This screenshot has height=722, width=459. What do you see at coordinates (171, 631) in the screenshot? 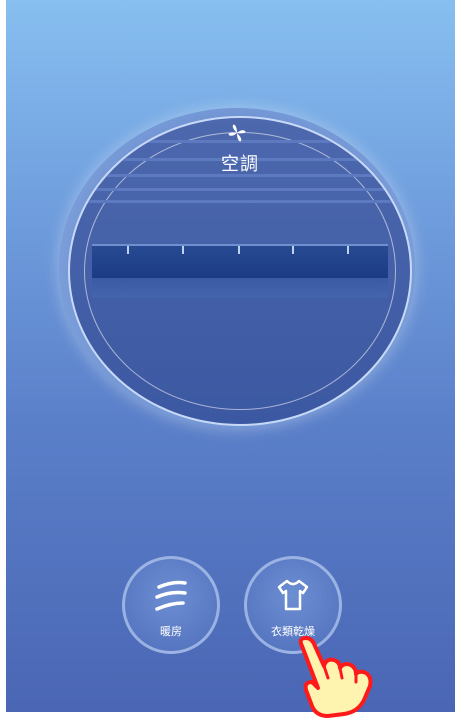
I see `heating-mode-label: 暖房` at bounding box center [171, 631].